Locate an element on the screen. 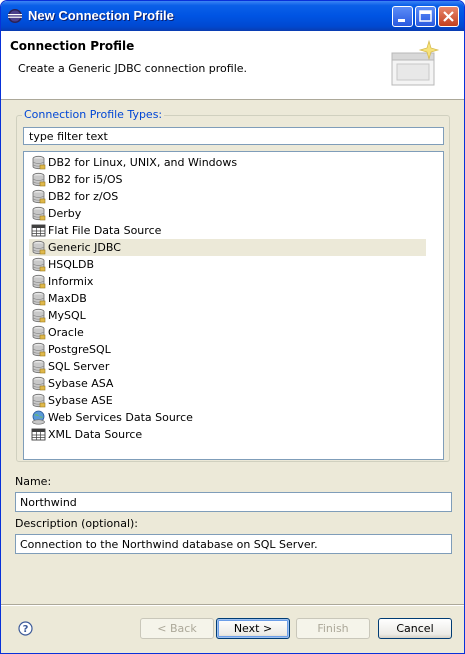 This screenshot has width=465, height=654. list-item-label: Informix is located at coordinates (71, 281).